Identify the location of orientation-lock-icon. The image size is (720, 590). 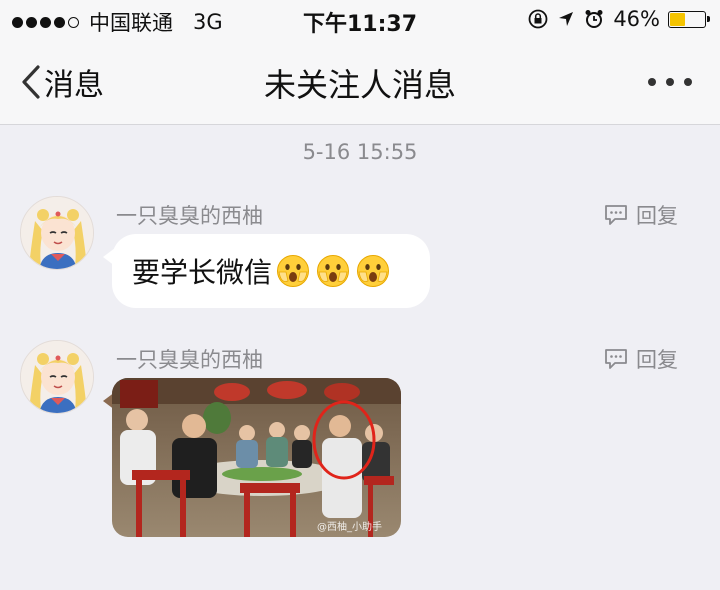
(538, 19).